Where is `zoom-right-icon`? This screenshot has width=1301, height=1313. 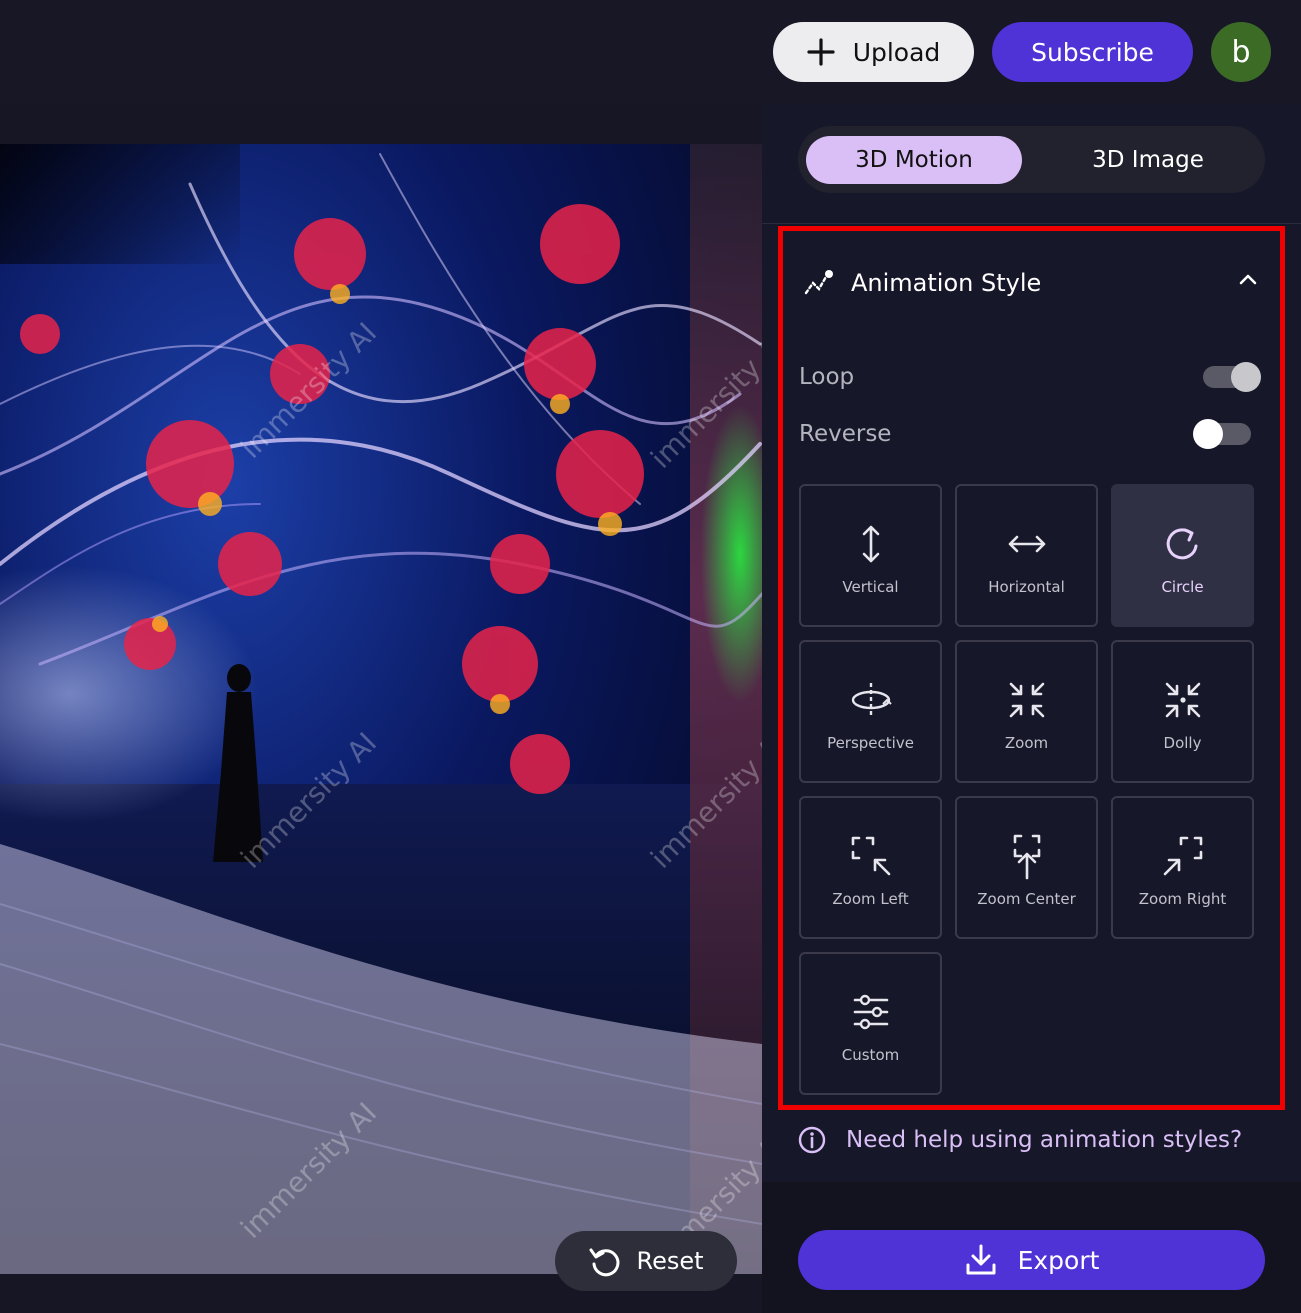 zoom-right-icon is located at coordinates (1182, 856).